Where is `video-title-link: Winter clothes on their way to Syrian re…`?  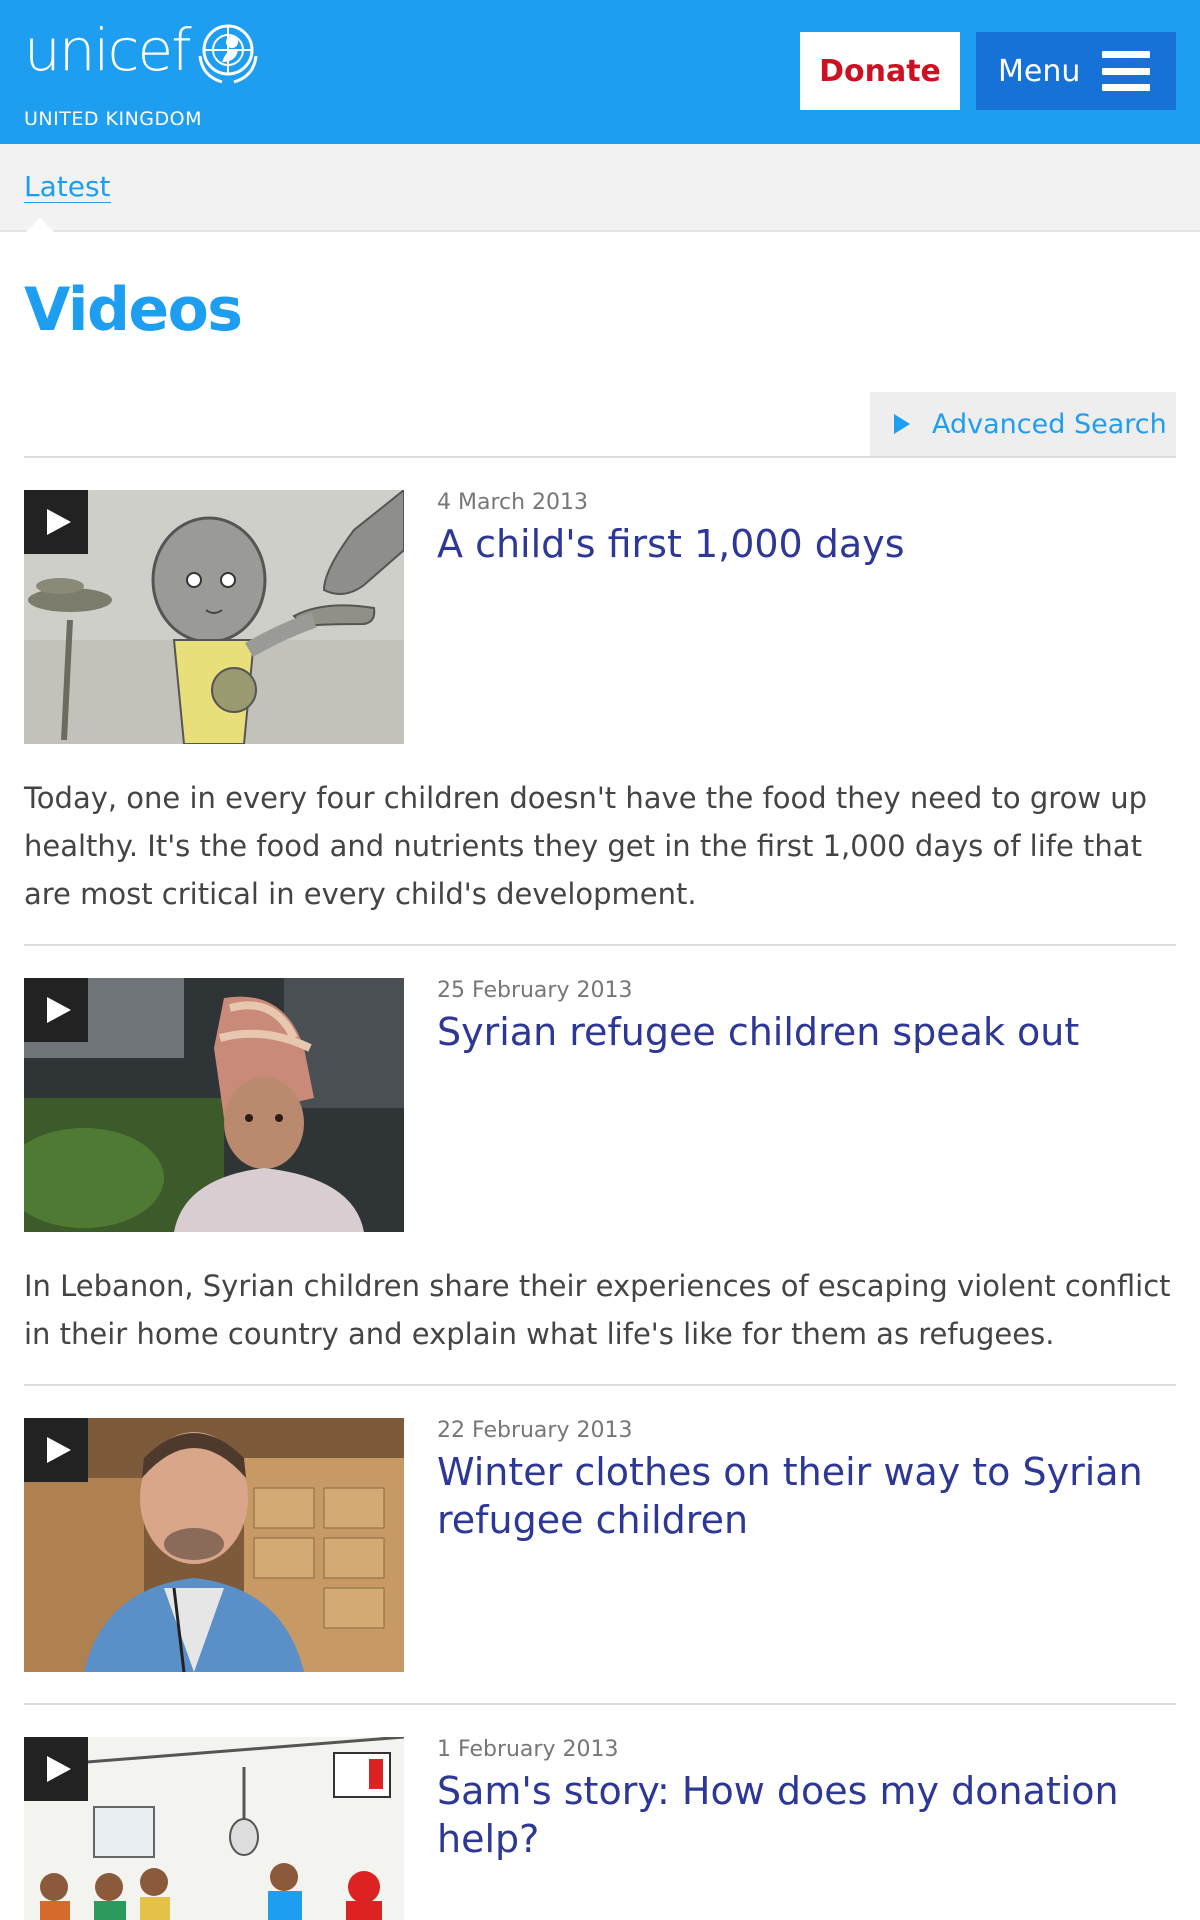
video-title-link: Winter clothes on their way to Syrian re… is located at coordinates (797, 1496).